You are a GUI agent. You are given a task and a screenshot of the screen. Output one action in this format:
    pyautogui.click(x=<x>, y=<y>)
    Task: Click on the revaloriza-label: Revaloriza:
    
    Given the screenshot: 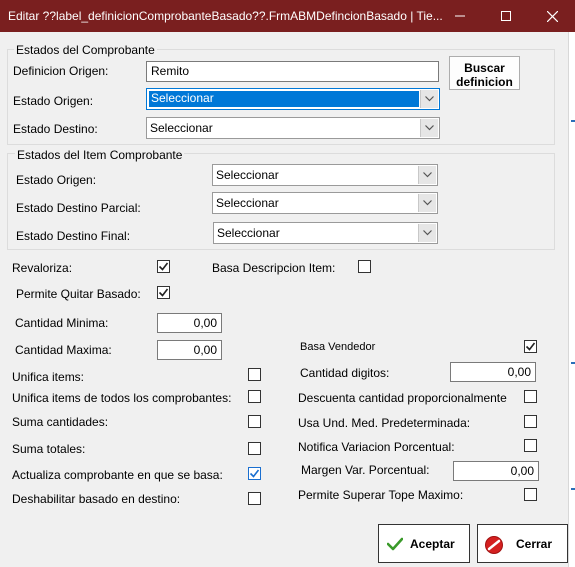 What is the action you would take?
    pyautogui.click(x=42, y=268)
    